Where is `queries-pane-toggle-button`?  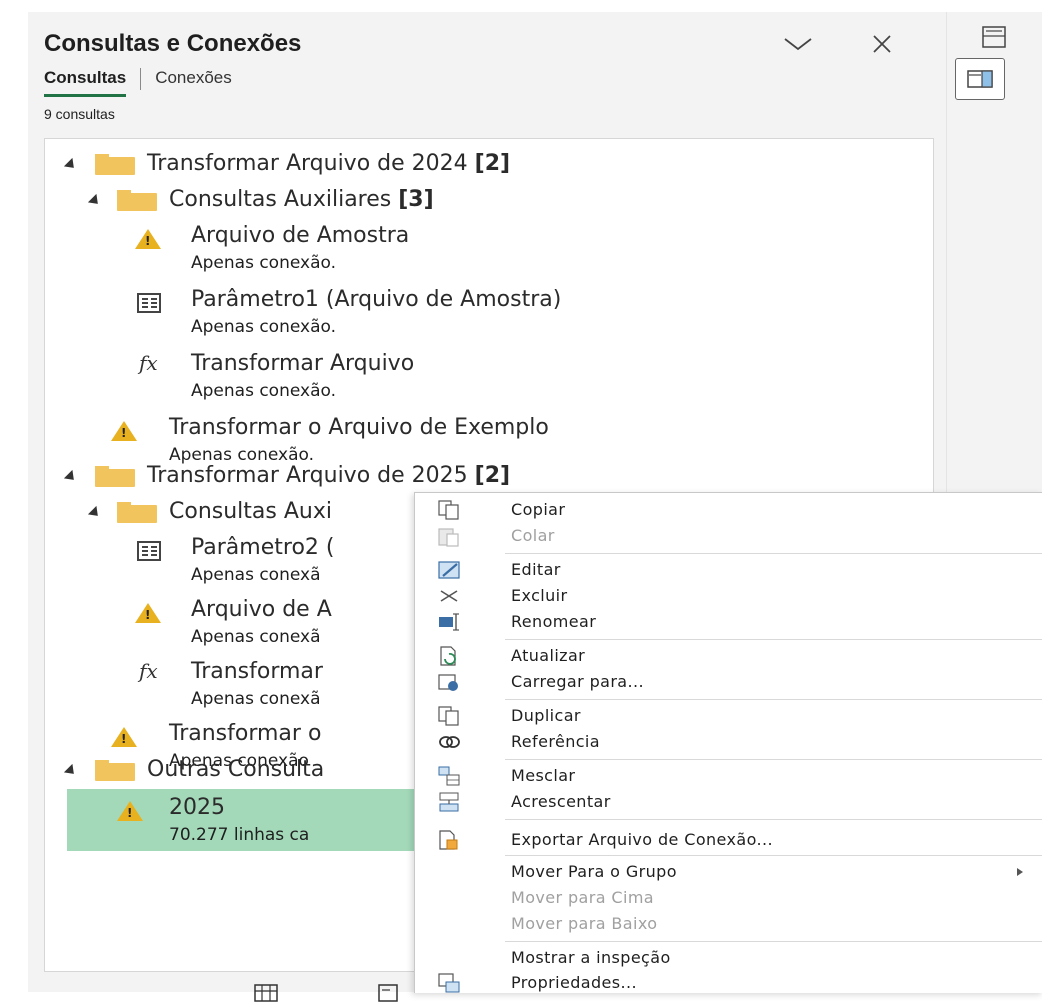
queries-pane-toggle-button is located at coordinates (980, 79).